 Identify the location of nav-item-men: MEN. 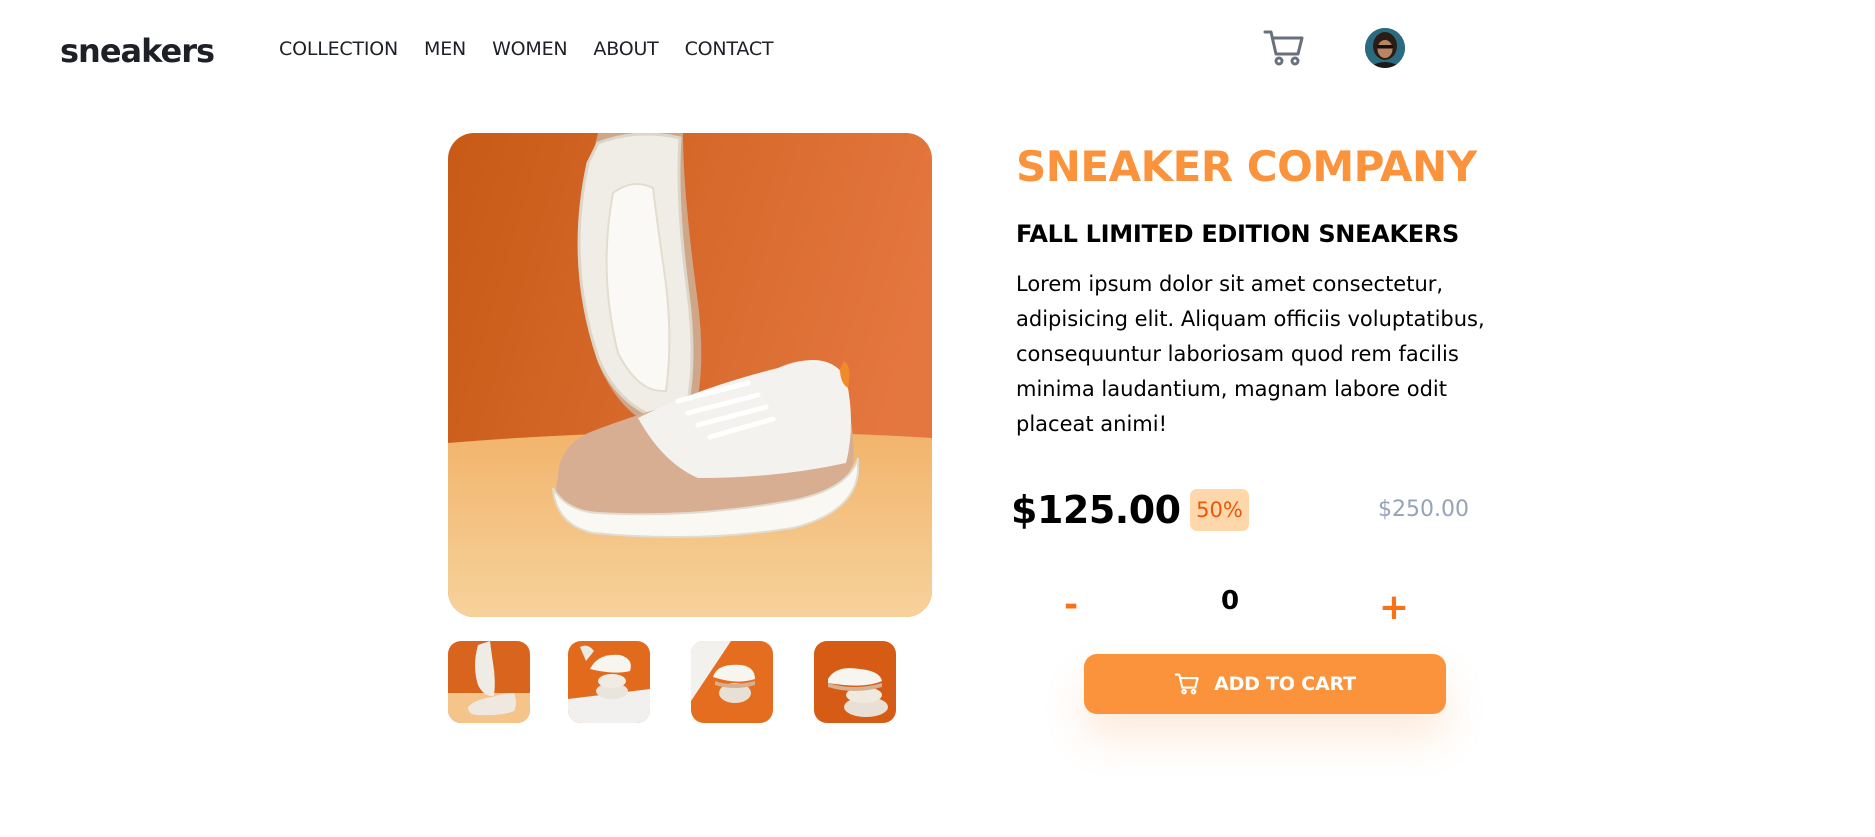
(445, 49).